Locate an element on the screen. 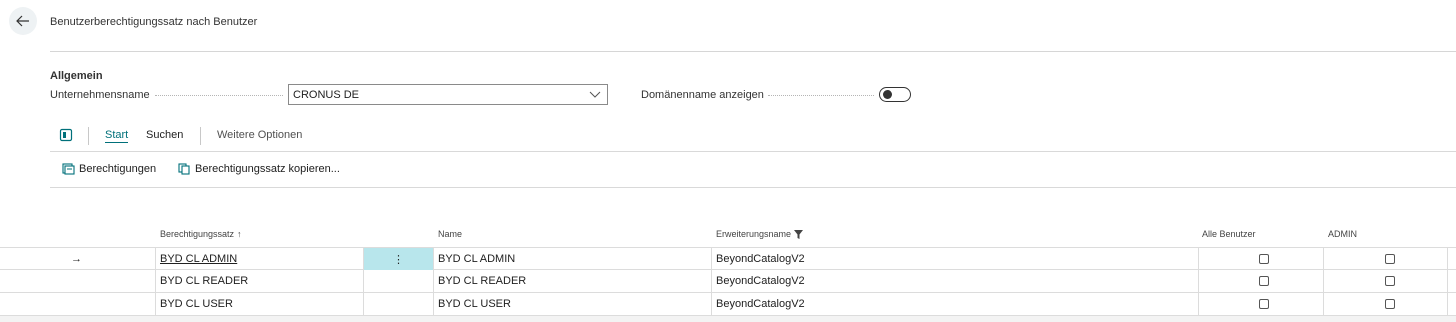 This screenshot has width=1456, height=322. actionbar-divider is located at coordinates (753, 151).